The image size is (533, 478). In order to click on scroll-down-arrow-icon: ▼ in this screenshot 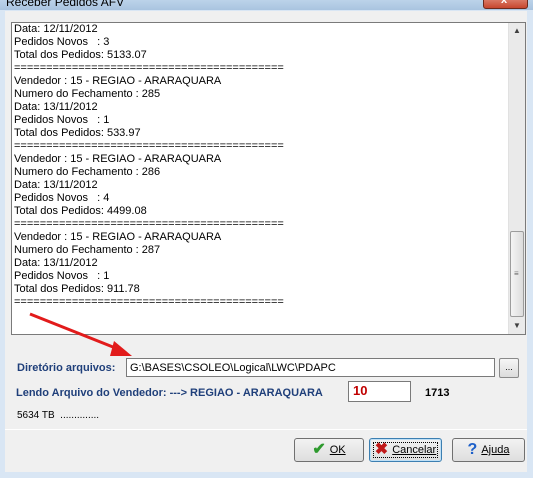, I will do `click(517, 326)`.